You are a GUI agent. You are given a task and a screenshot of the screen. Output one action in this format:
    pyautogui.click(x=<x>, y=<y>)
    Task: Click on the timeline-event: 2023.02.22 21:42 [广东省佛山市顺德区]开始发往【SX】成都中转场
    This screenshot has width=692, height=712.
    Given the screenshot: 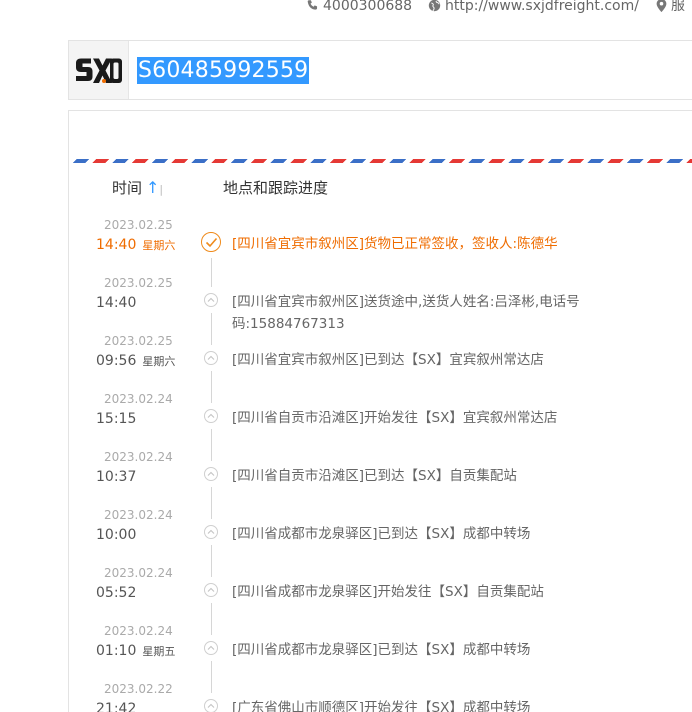 What is the action you would take?
    pyautogui.click(x=380, y=696)
    